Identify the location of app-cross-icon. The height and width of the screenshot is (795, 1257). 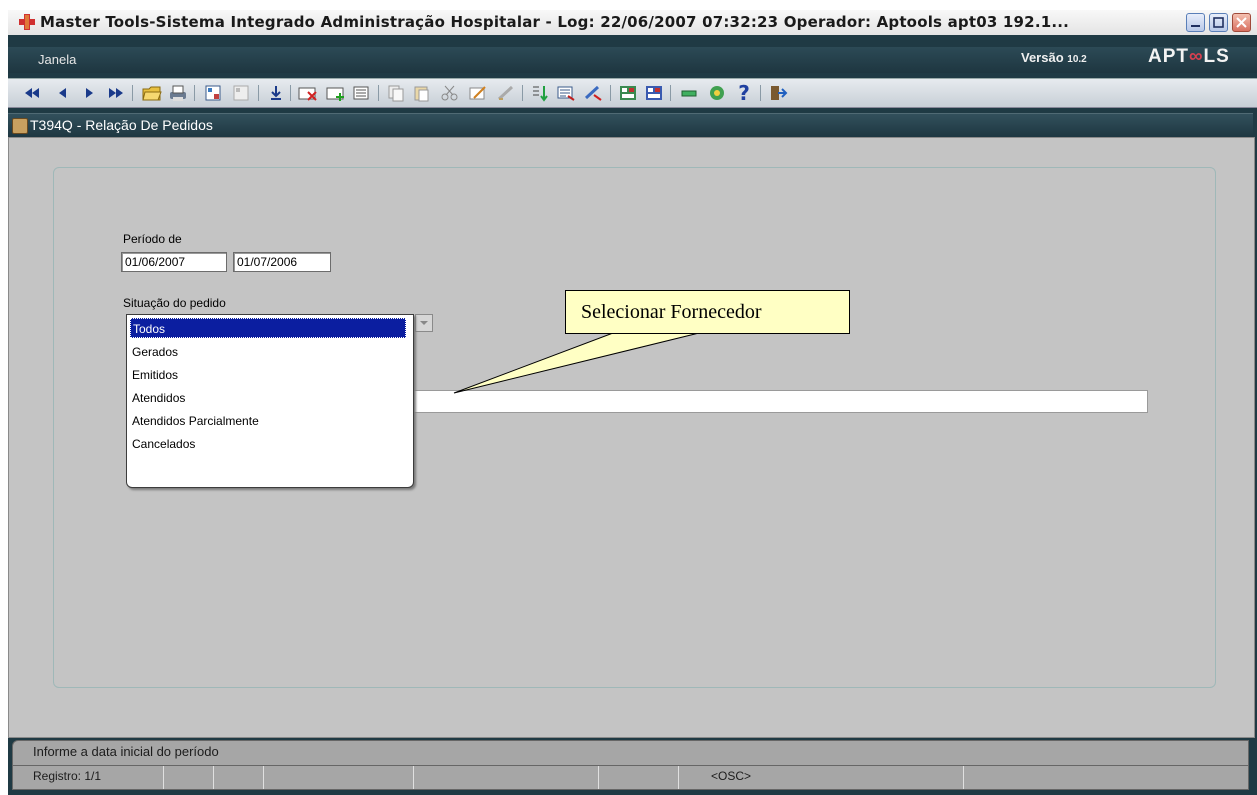
(27, 22).